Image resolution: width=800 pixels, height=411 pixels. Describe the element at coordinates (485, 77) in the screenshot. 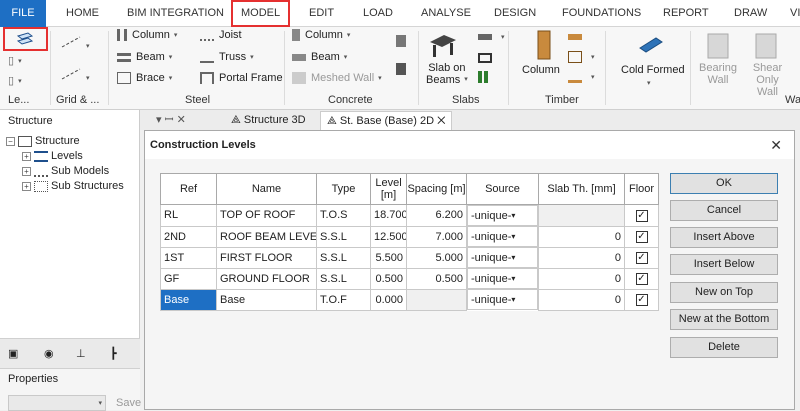

I see `slab-tool3-icon` at that location.